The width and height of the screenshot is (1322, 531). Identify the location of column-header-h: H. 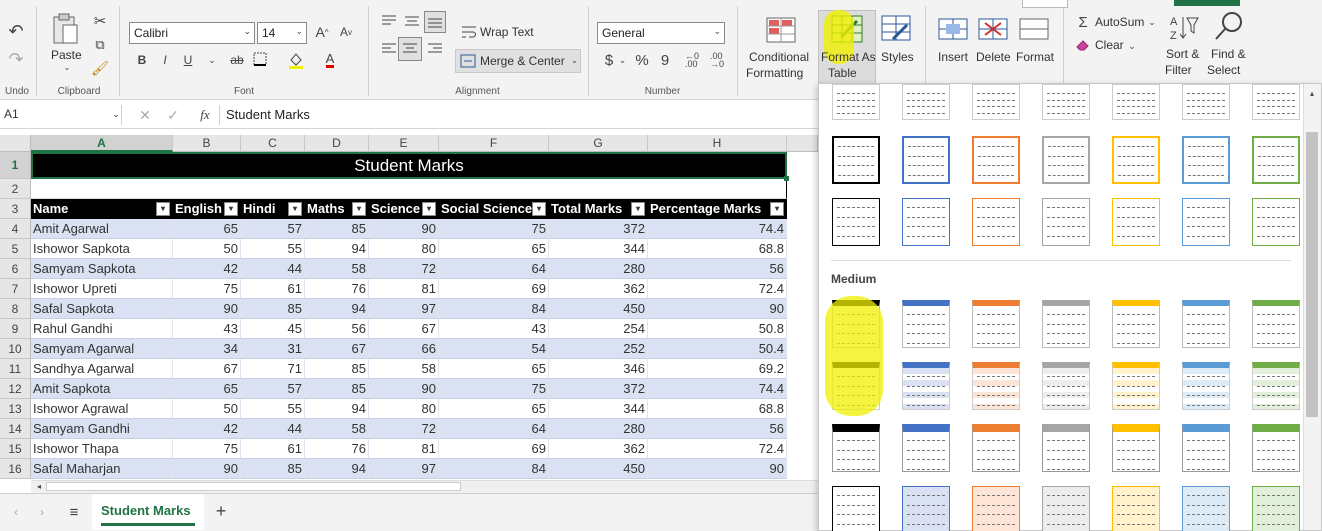
(717, 143).